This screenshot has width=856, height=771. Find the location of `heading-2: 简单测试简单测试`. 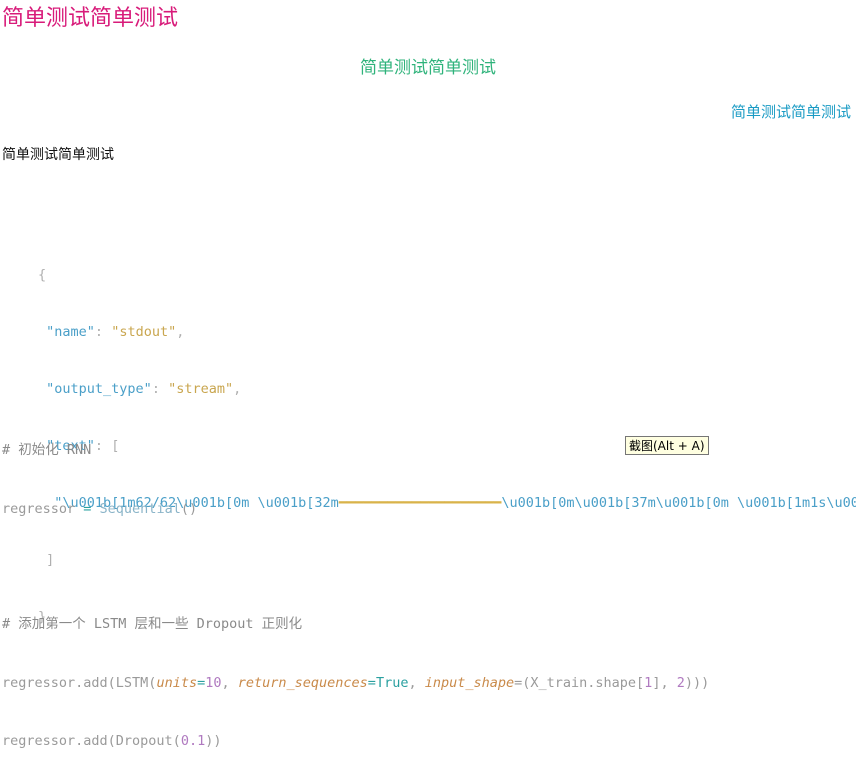

heading-2: 简单测试简单测试 is located at coordinates (428, 68).